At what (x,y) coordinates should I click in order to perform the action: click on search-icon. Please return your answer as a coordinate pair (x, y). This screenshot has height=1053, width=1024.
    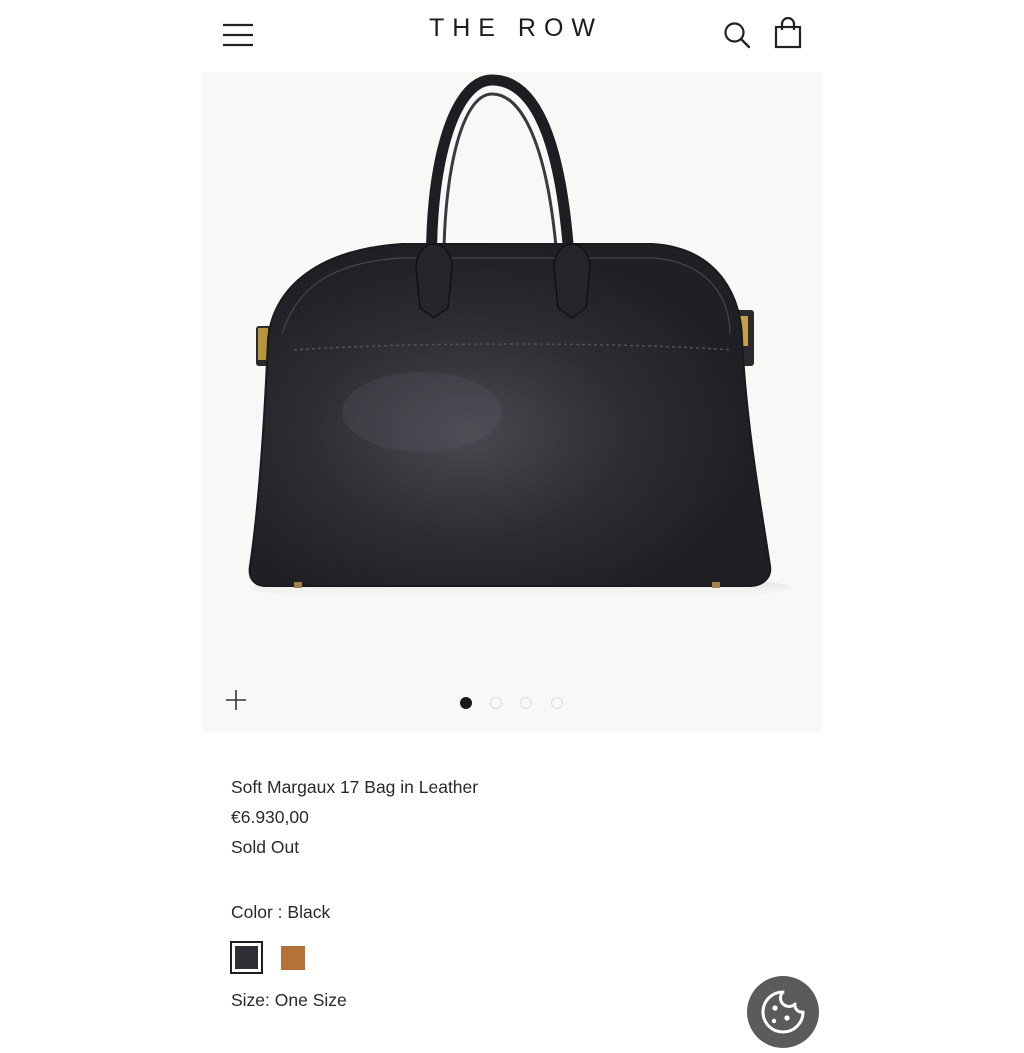
    Looking at the image, I should click on (737, 35).